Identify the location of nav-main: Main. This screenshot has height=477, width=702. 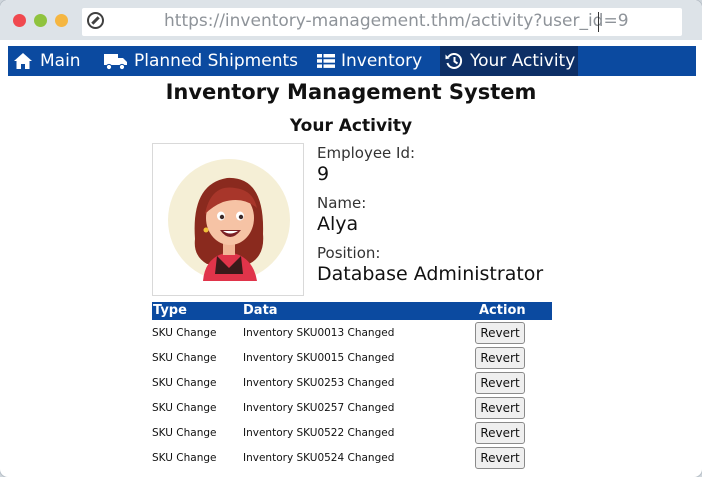
(50, 61).